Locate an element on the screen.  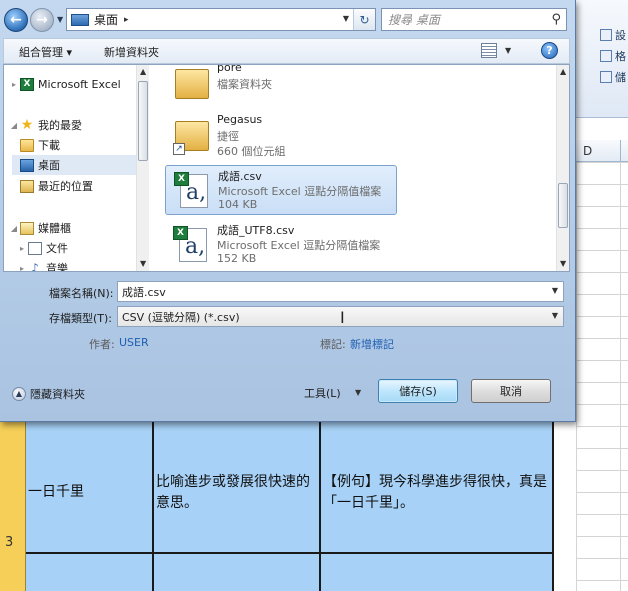
music-icon: ♪ is located at coordinates (35, 266).